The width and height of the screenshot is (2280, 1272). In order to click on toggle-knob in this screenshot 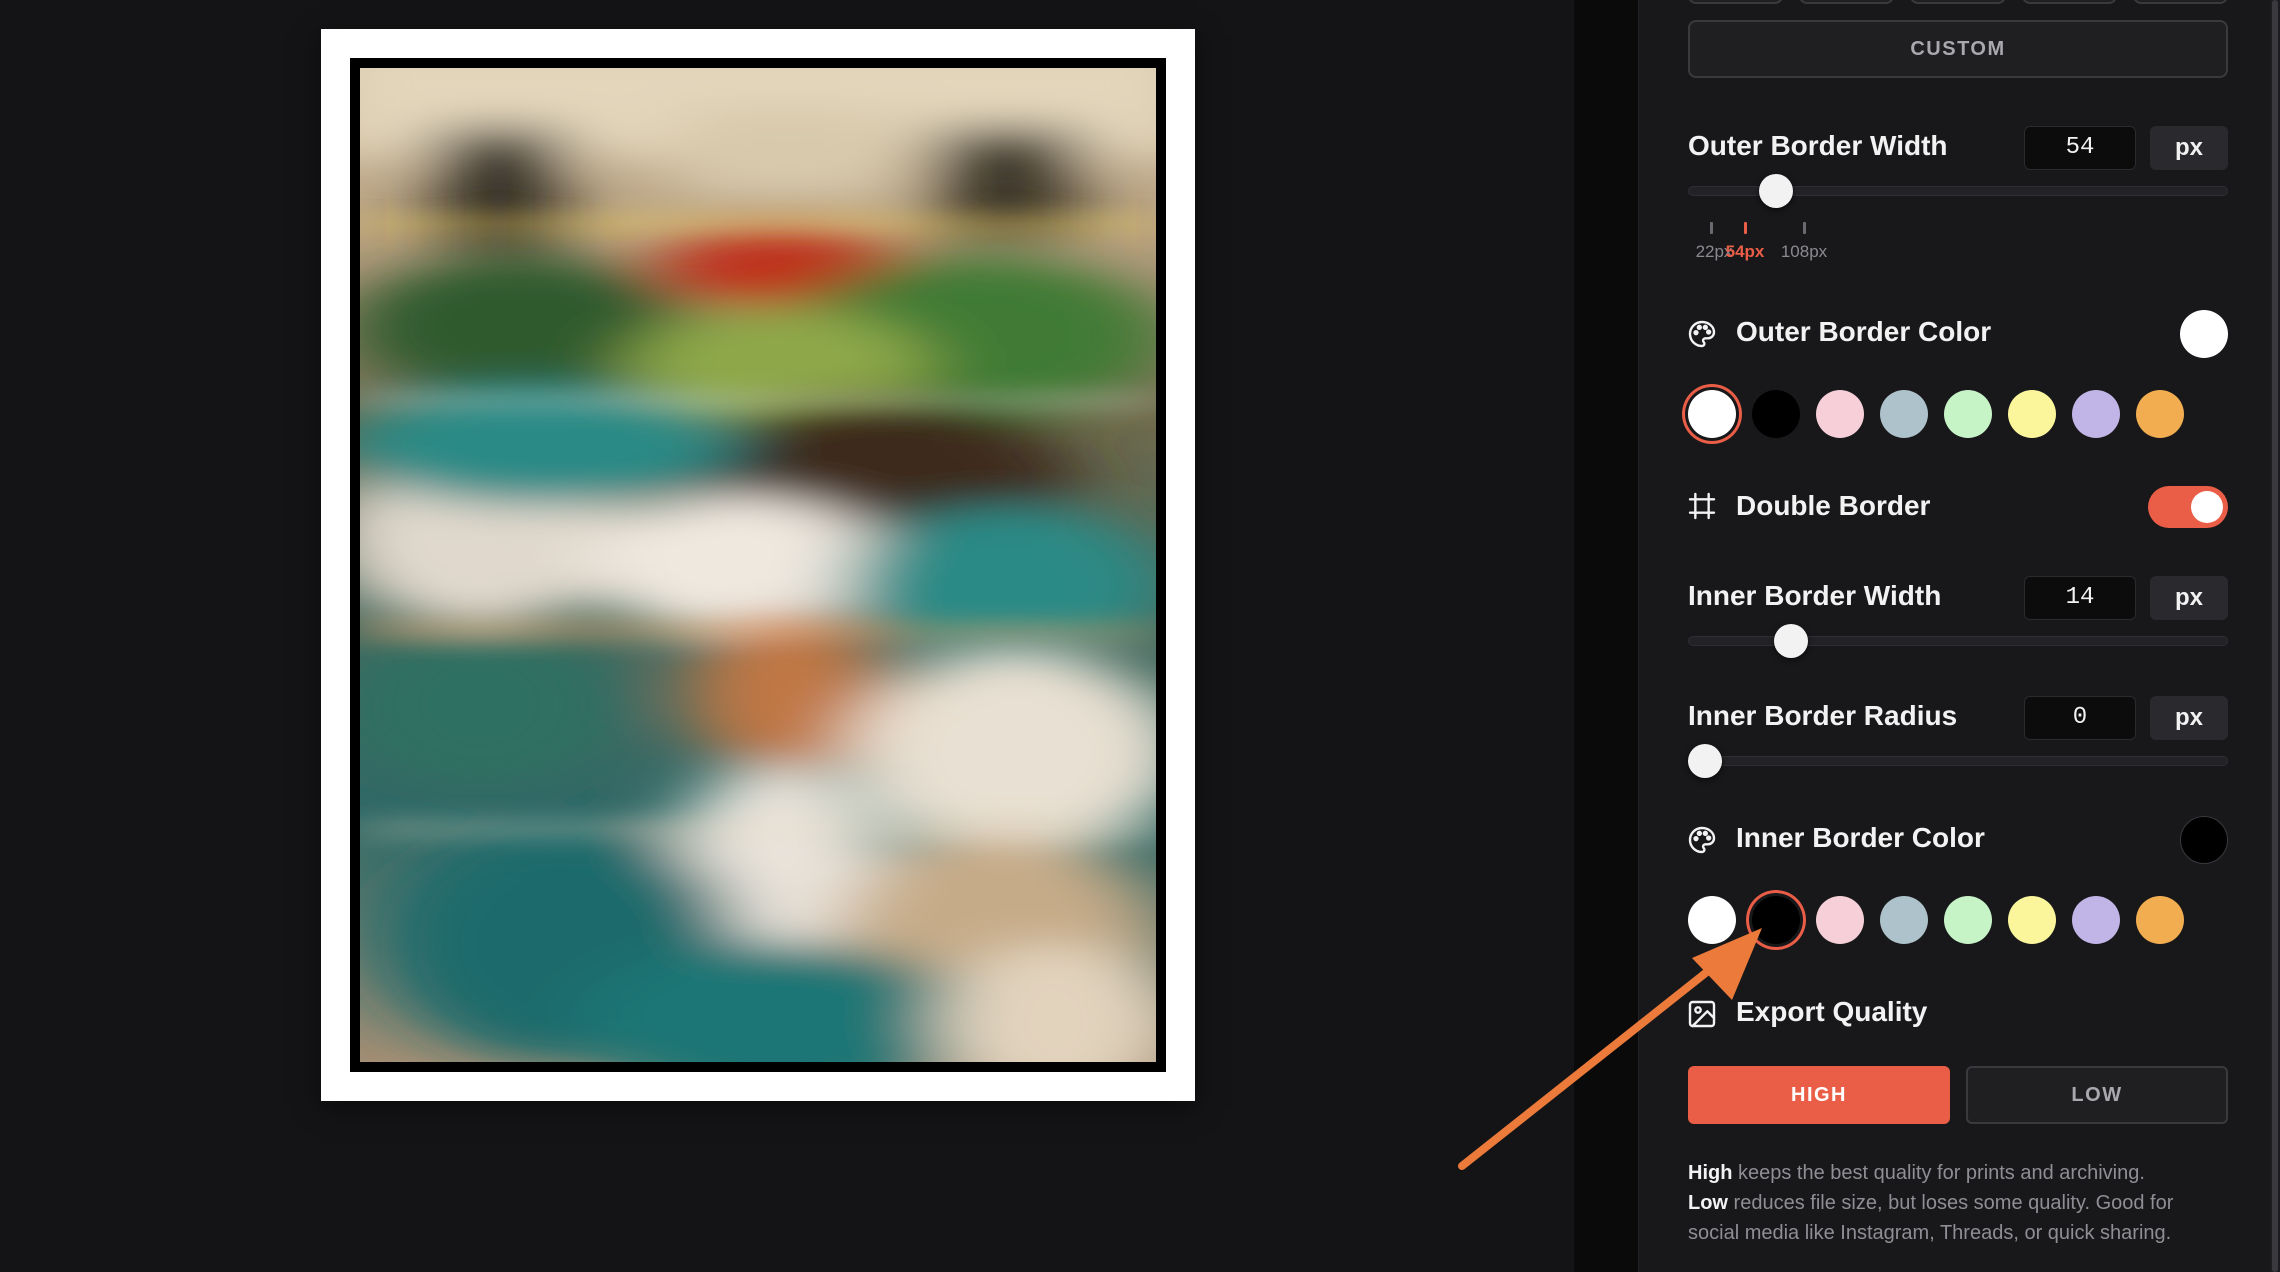, I will do `click(2207, 507)`.